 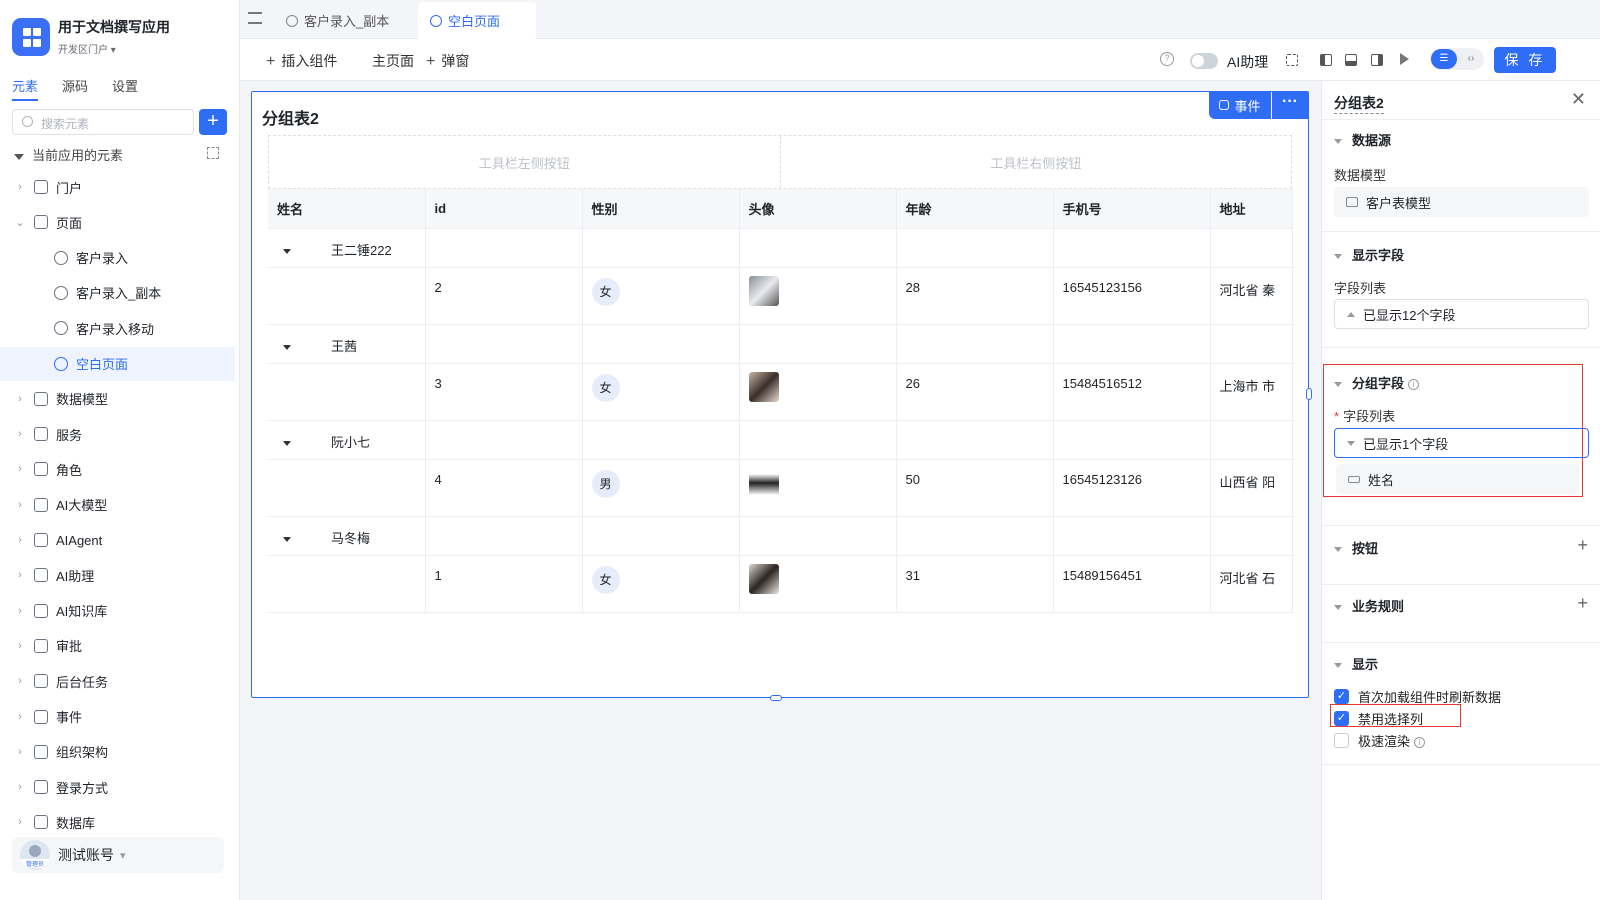 What do you see at coordinates (1457, 479) in the screenshot?
I see `group-field-item: 姓名` at bounding box center [1457, 479].